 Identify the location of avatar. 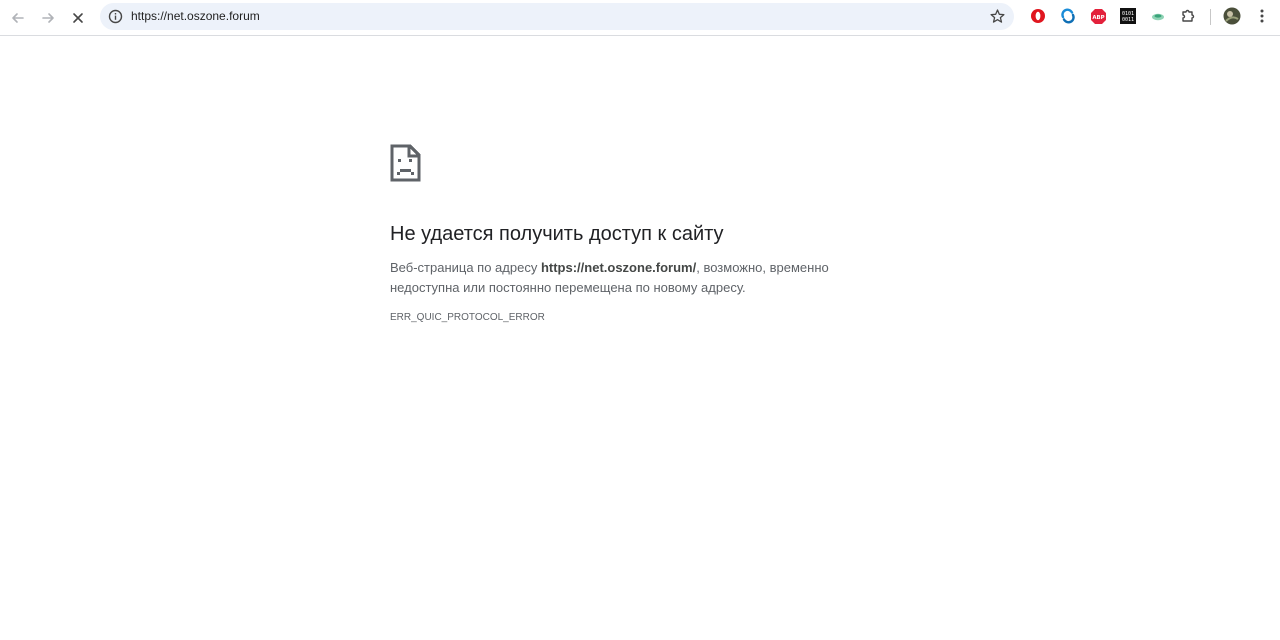
(1232, 16).